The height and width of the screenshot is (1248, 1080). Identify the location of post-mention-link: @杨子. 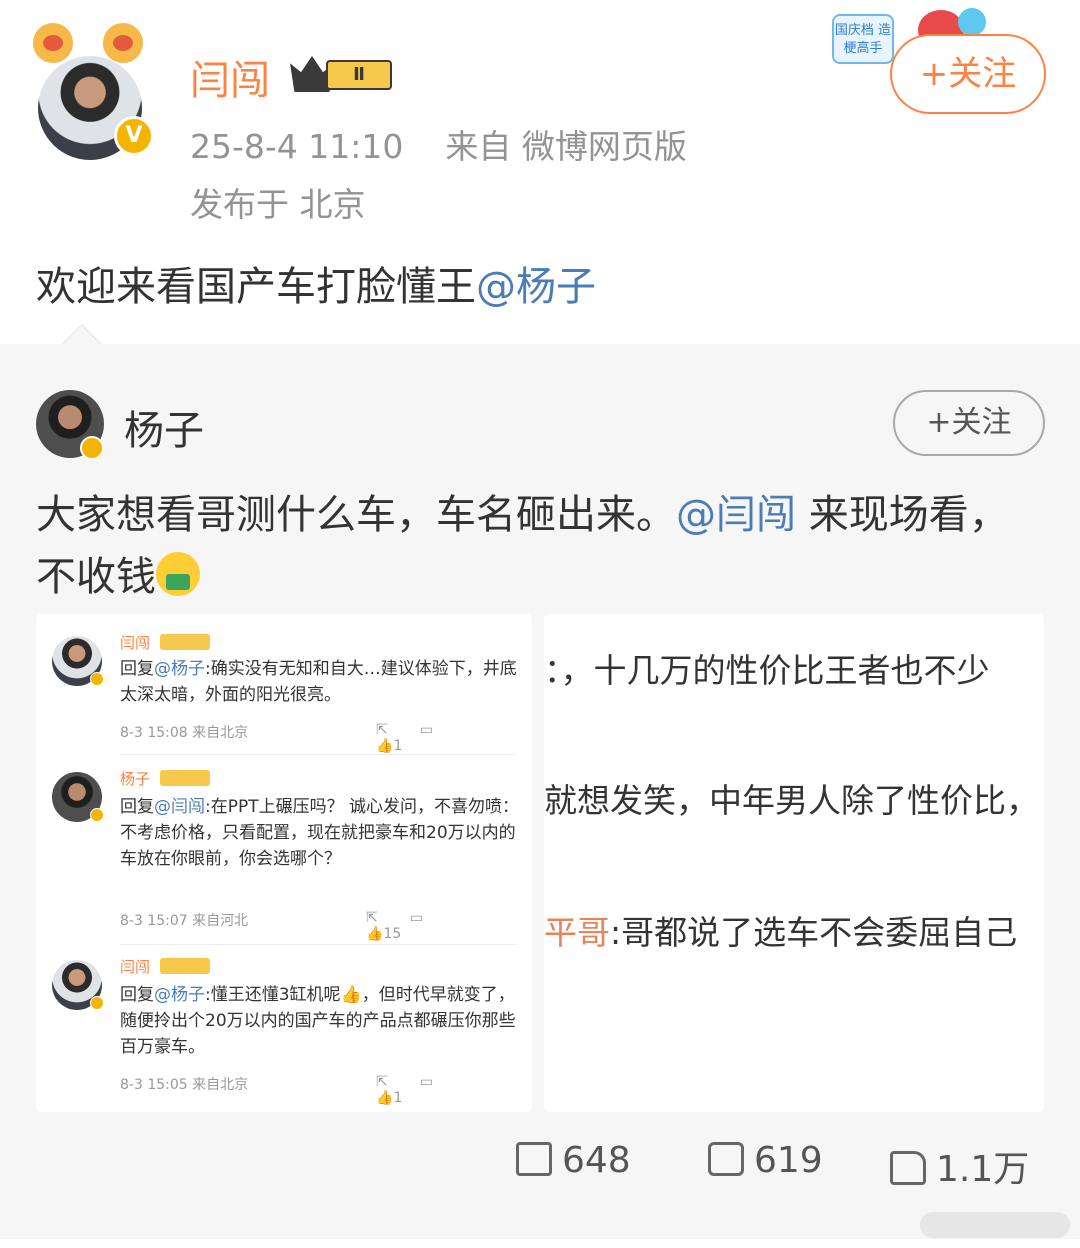
(536, 287).